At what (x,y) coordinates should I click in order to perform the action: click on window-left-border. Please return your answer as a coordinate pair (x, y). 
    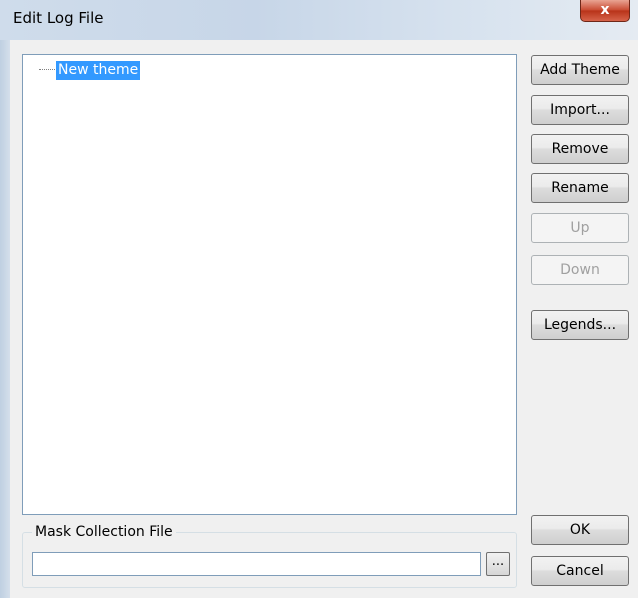
    Looking at the image, I should click on (5, 319).